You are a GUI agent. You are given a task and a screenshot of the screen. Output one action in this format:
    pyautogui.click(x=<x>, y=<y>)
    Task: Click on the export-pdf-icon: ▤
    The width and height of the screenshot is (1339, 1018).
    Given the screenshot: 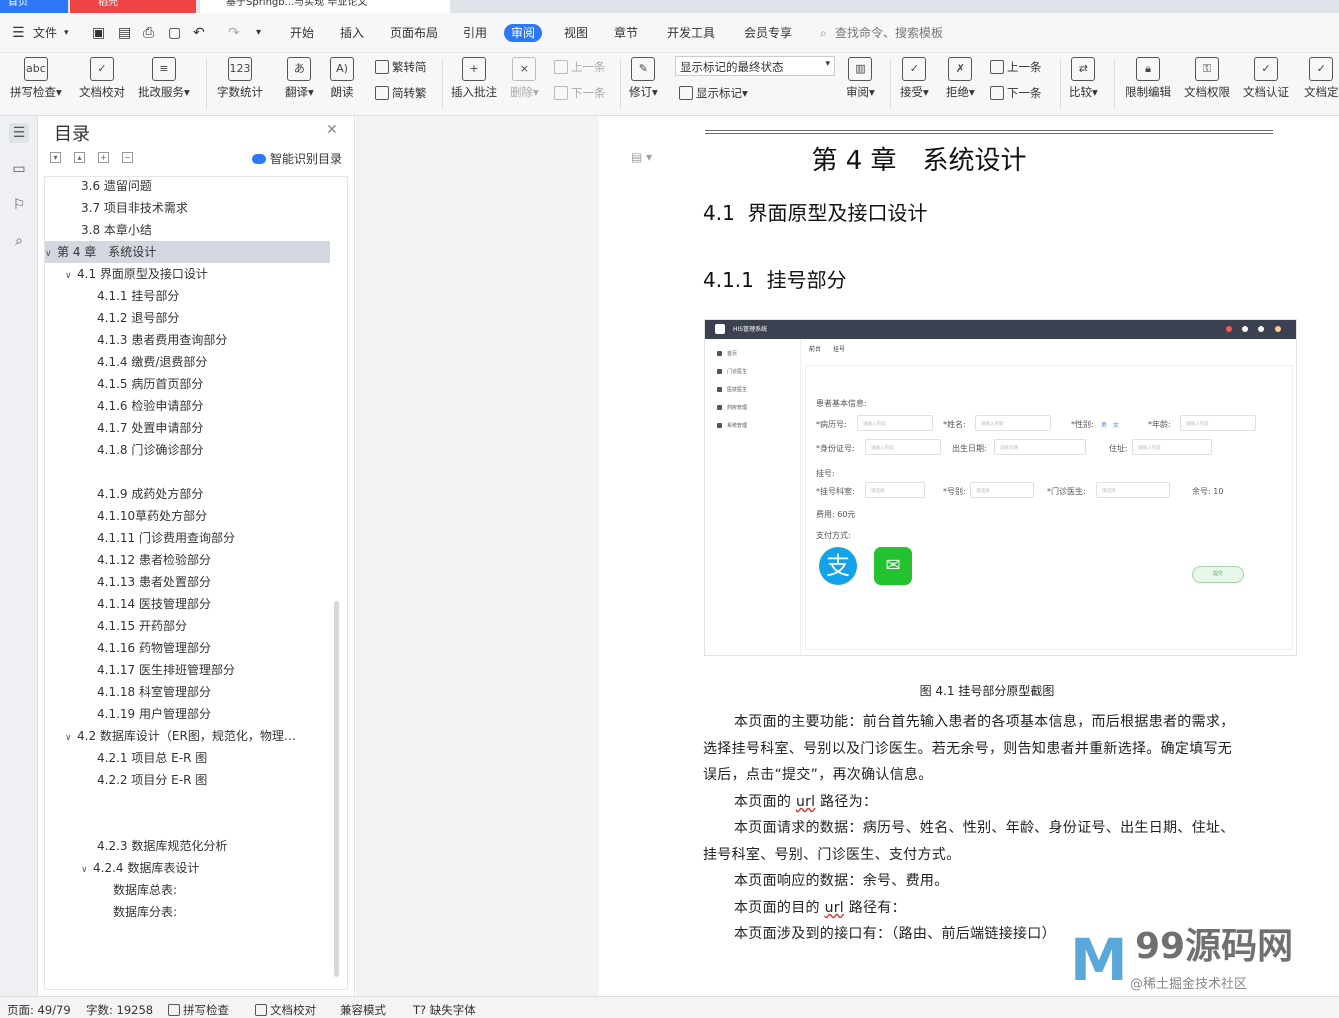 What is the action you would take?
    pyautogui.click(x=124, y=33)
    